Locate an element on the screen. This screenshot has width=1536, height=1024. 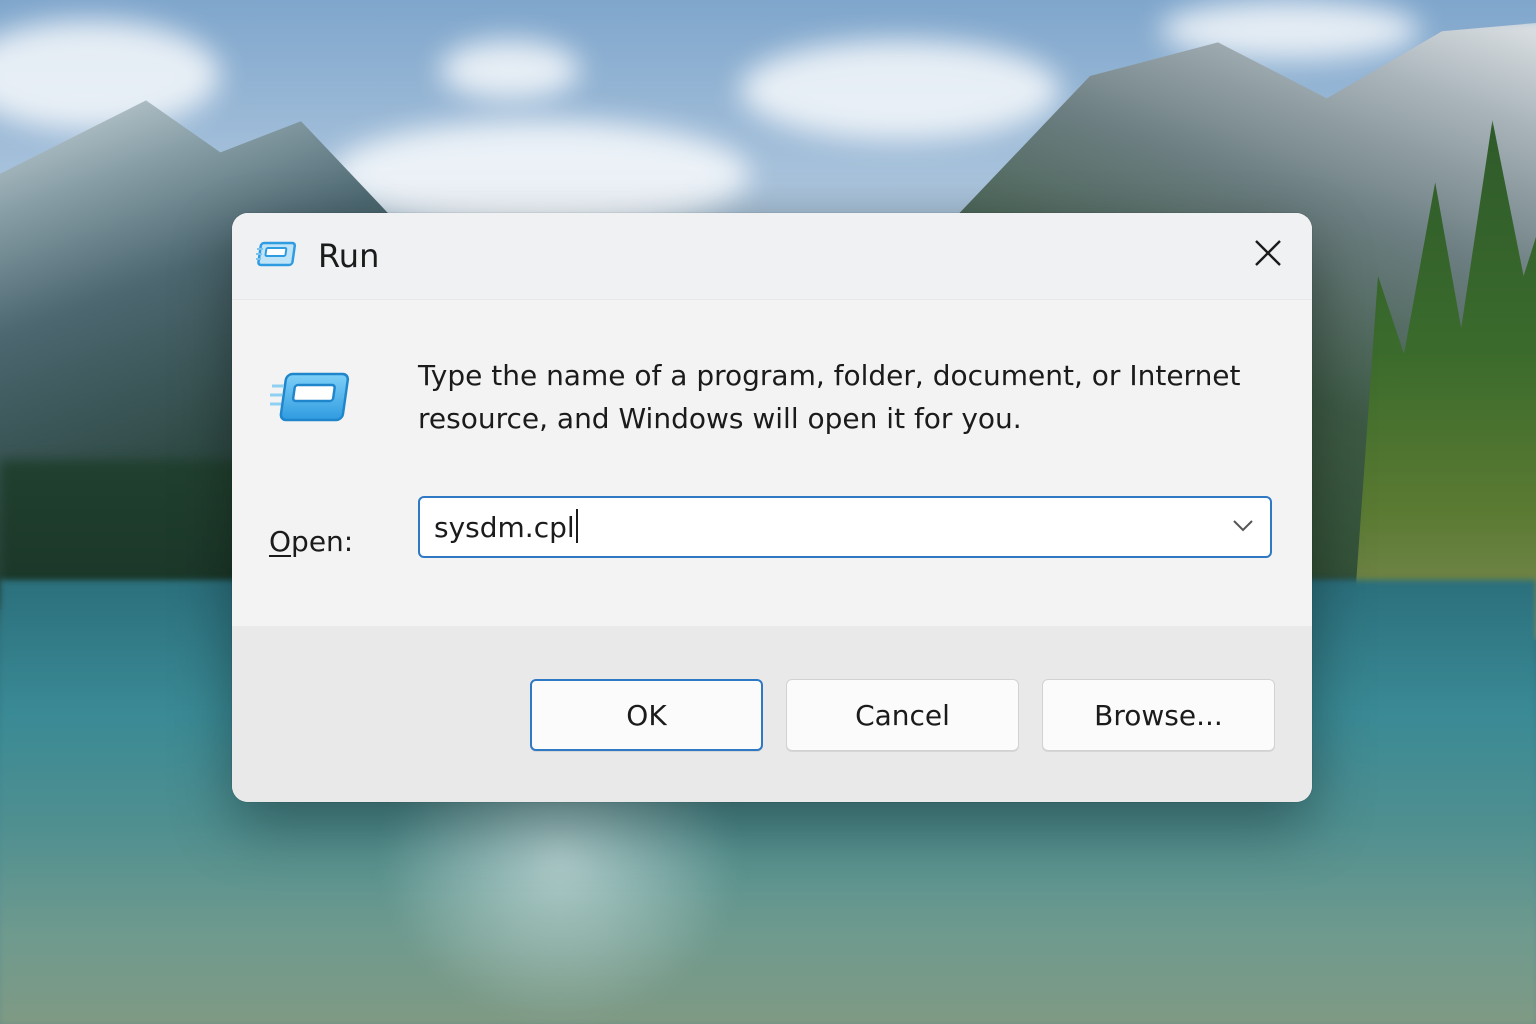
dropdown-button is located at coordinates (1243, 527).